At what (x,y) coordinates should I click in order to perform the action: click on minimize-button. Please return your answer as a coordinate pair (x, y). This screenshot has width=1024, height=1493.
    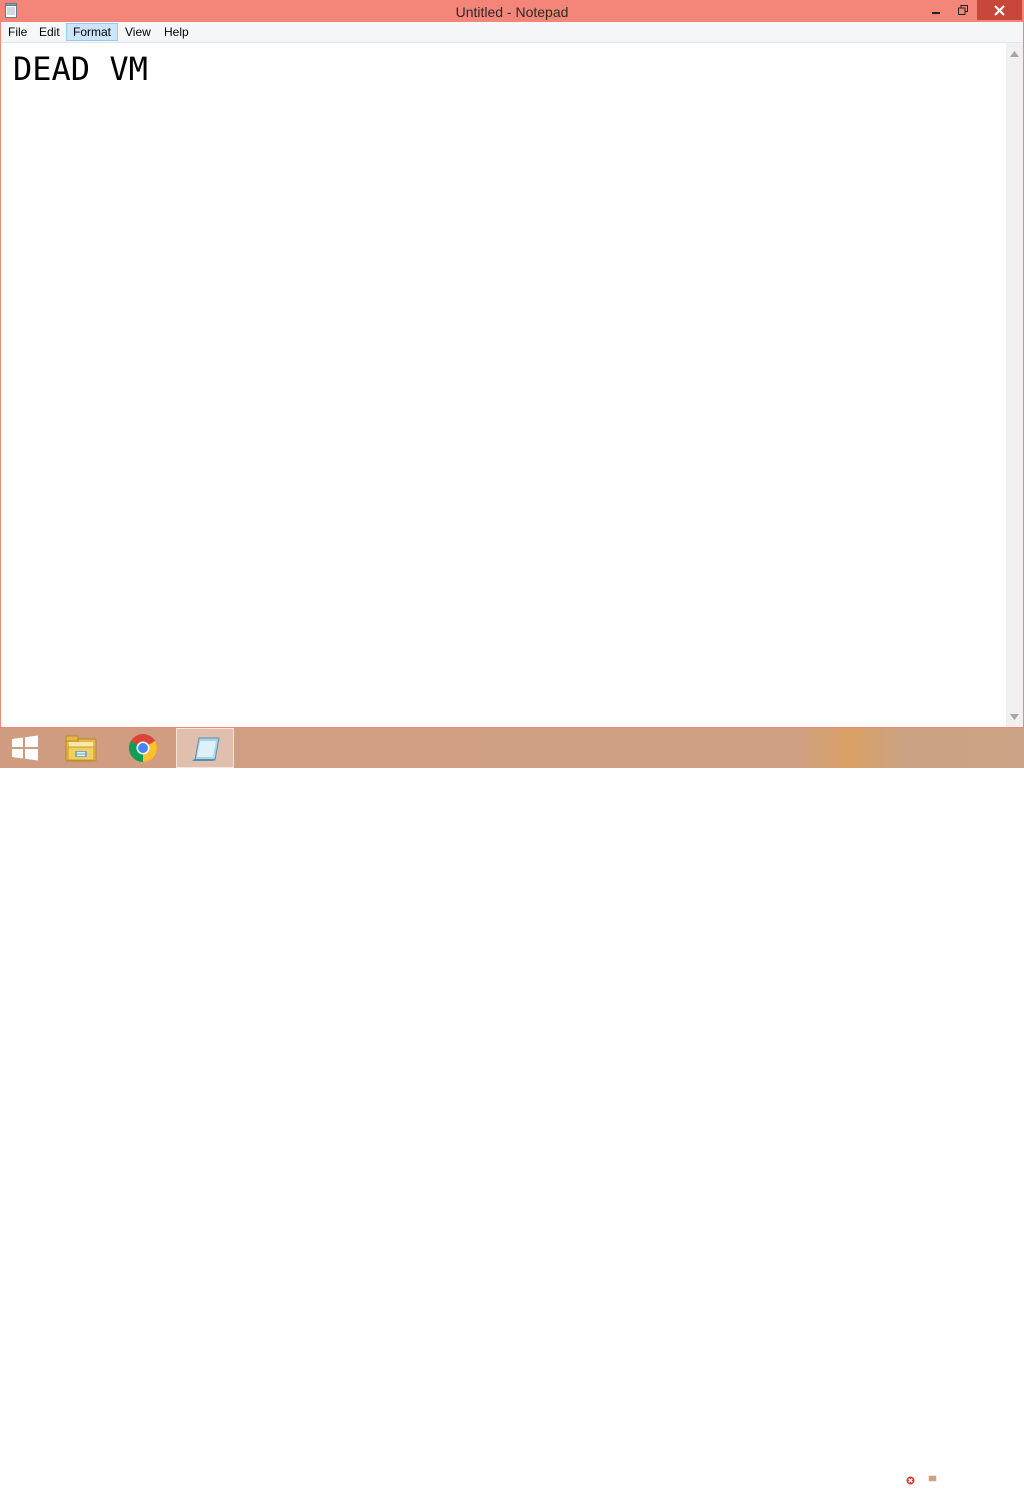
    Looking at the image, I should click on (936, 10).